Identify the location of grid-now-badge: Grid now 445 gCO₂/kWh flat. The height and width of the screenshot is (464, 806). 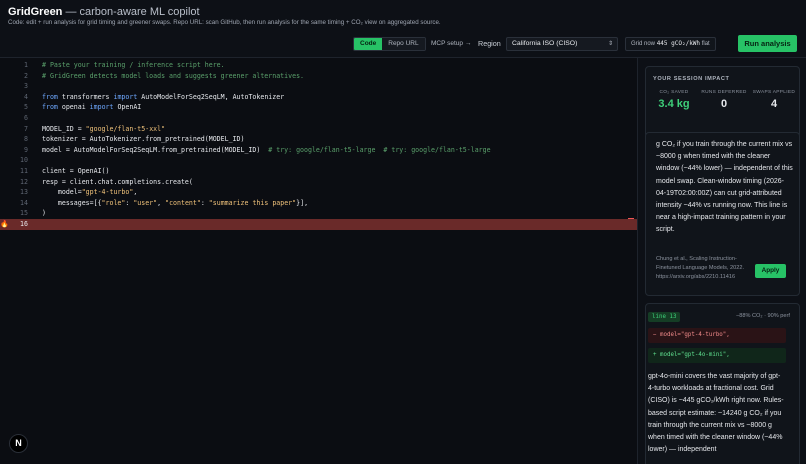
(670, 44).